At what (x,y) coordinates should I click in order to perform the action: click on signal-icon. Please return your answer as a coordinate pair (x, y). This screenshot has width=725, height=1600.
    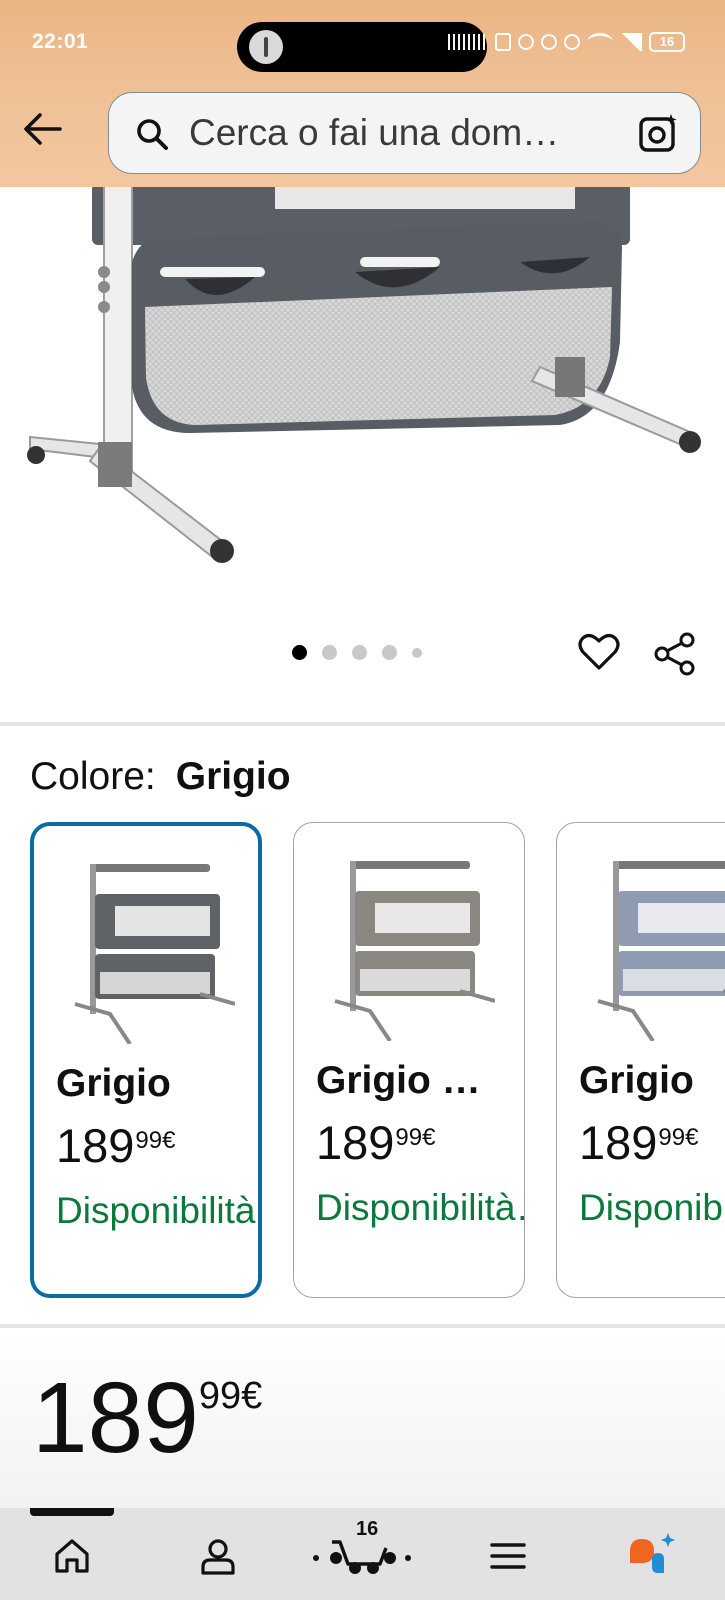
    Looking at the image, I should click on (631, 42).